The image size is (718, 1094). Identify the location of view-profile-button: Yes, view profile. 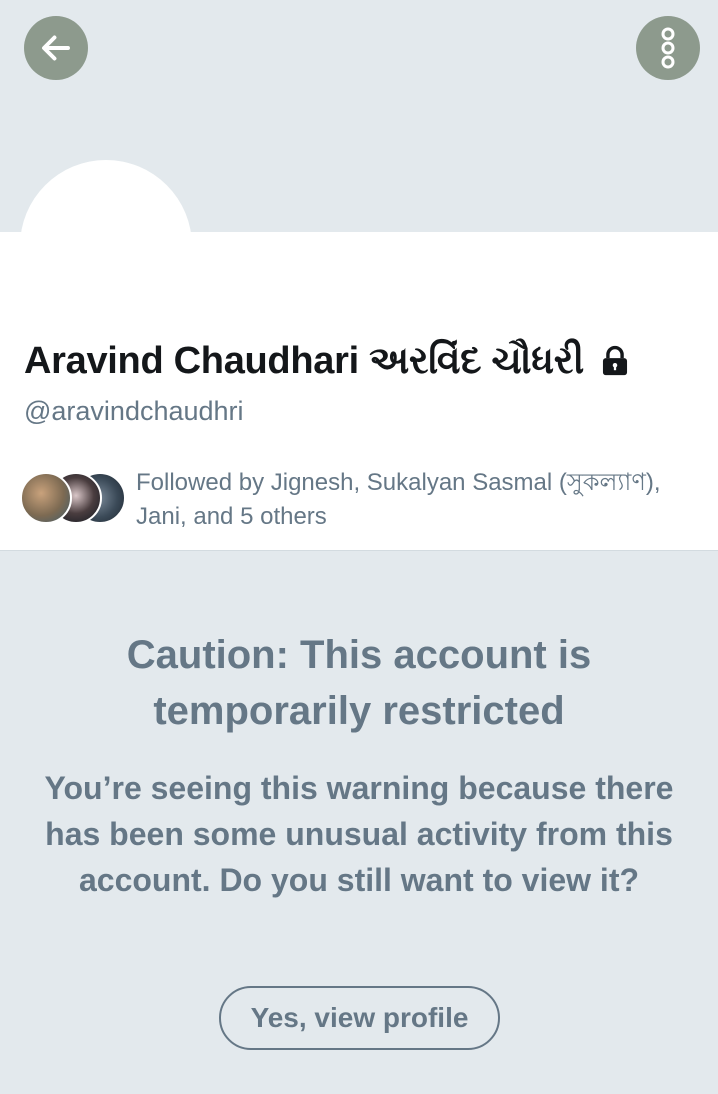
(359, 1018).